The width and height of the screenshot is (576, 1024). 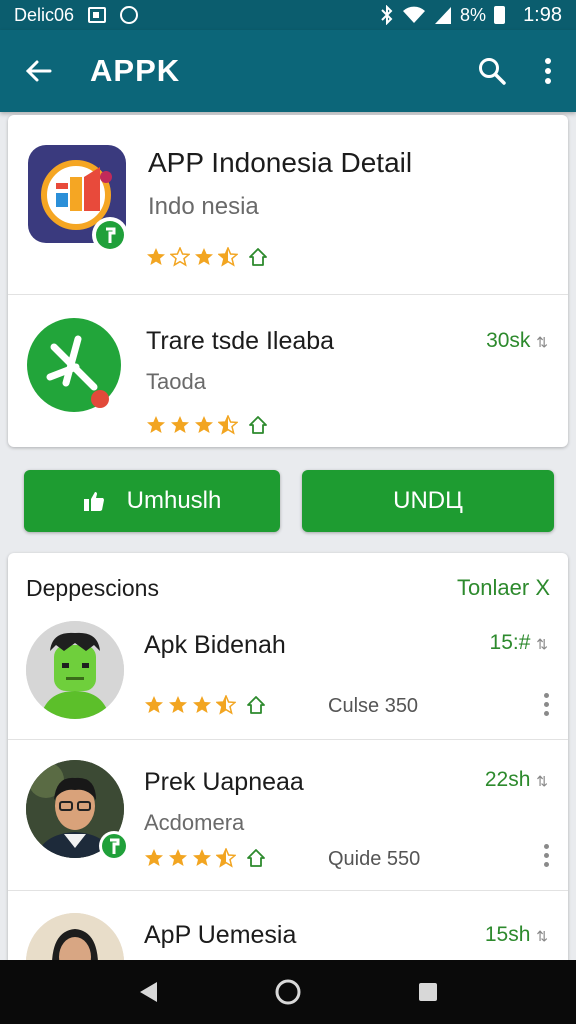 I want to click on more-options-button, so click(x=548, y=71).